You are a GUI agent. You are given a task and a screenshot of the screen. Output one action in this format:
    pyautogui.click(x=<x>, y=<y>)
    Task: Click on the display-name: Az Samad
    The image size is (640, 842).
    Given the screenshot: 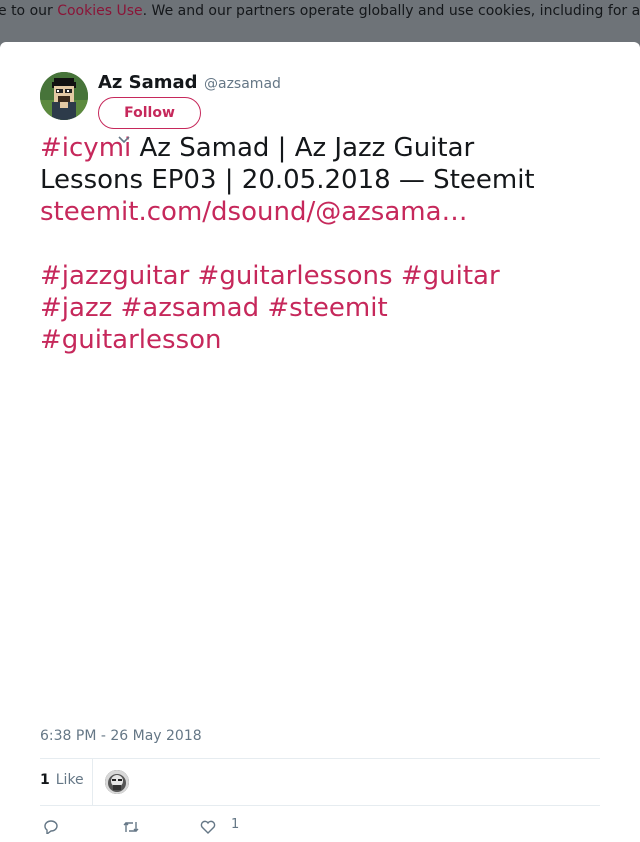 What is the action you would take?
    pyautogui.click(x=148, y=82)
    